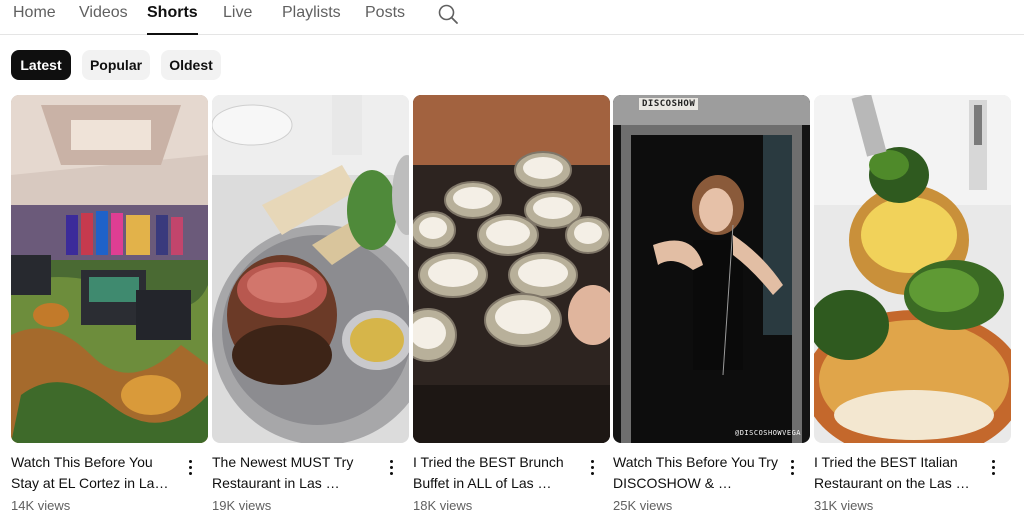 This screenshot has width=1024, height=519. What do you see at coordinates (669, 104) in the screenshot?
I see `thumbnail-sign-text: DISCOSHOW` at bounding box center [669, 104].